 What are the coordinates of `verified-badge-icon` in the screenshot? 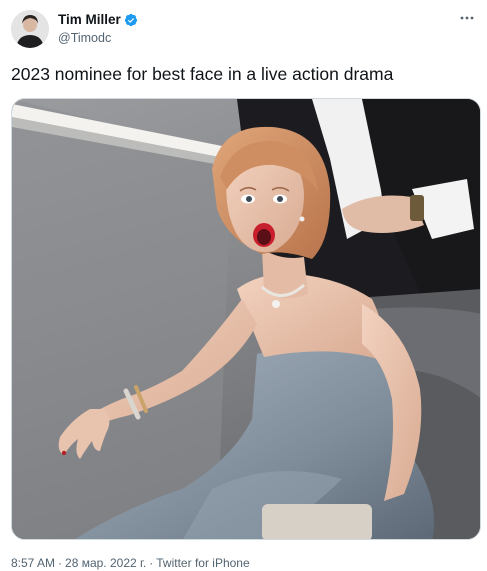 It's located at (131, 20).